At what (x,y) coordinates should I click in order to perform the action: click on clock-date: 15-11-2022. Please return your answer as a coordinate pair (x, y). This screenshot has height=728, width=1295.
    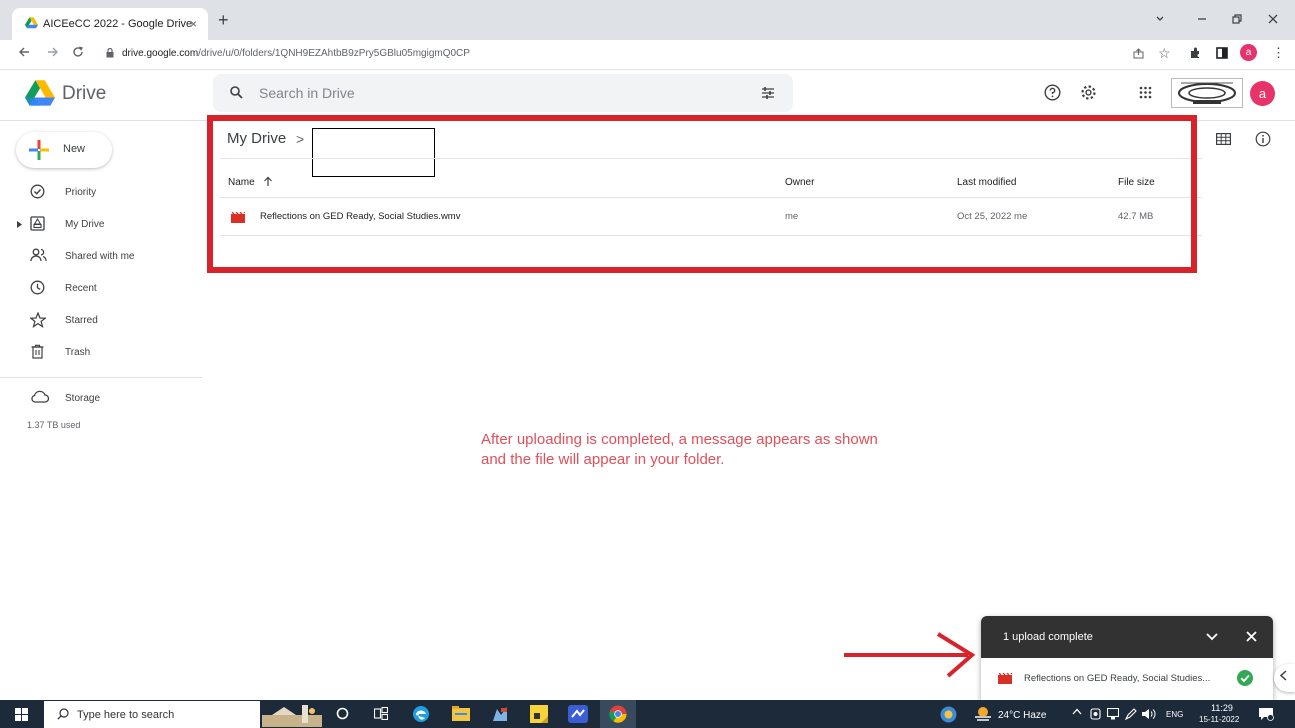
    Looking at the image, I should click on (1219, 719).